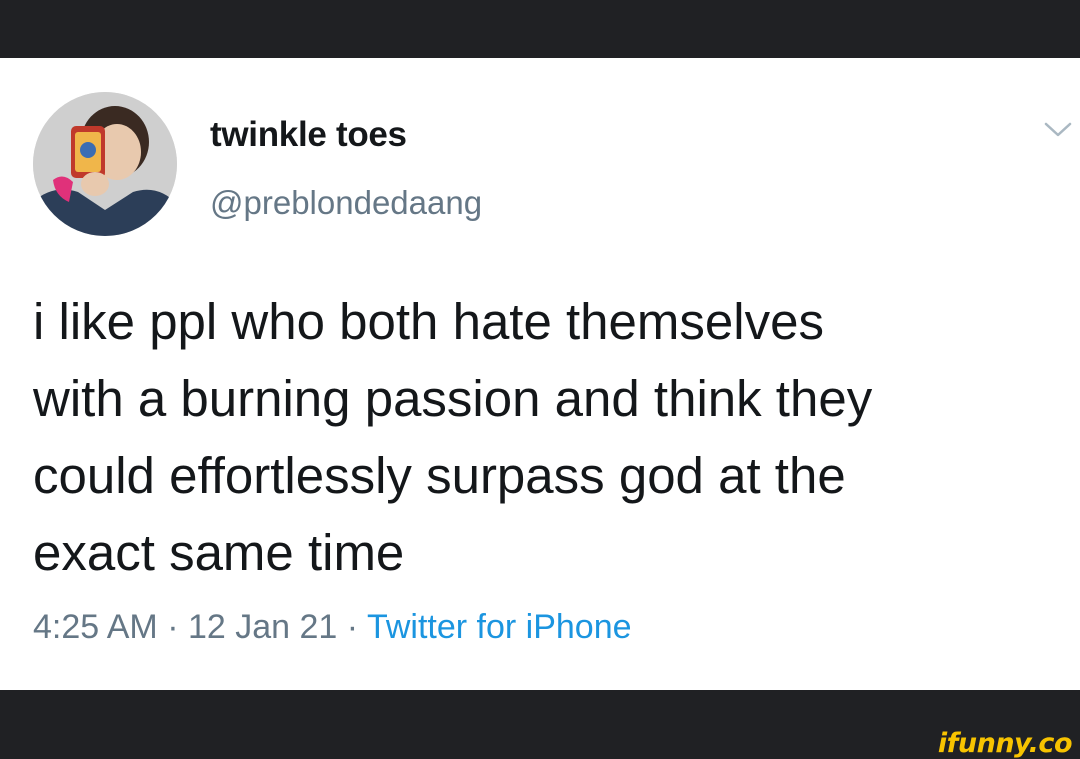 The width and height of the screenshot is (1080, 759). Describe the element at coordinates (540, 723) in the screenshot. I see `bottom-frame-bar` at that location.